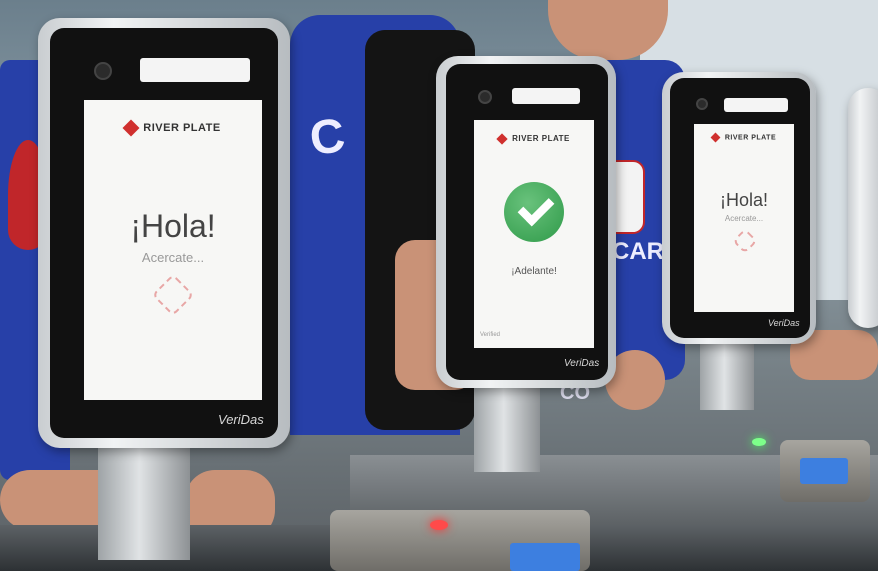 This screenshot has width=878, height=571. What do you see at coordinates (545, 557) in the screenshot?
I see `reader-display-front` at bounding box center [545, 557].